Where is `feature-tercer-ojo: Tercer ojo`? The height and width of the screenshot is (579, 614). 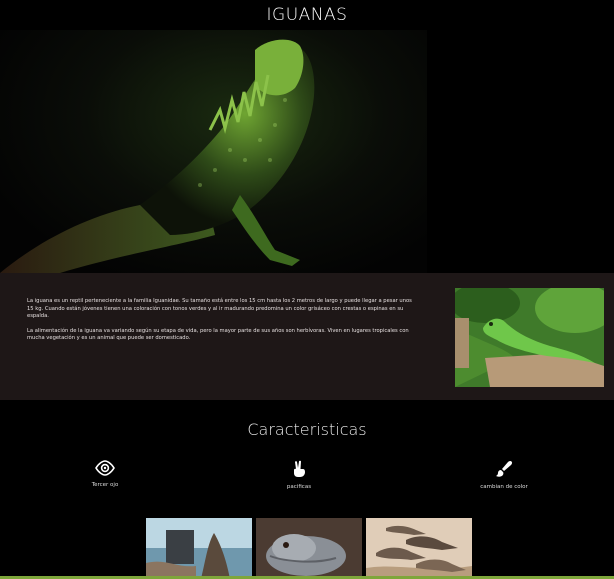 feature-tercer-ojo: Tercer ojo is located at coordinates (105, 474).